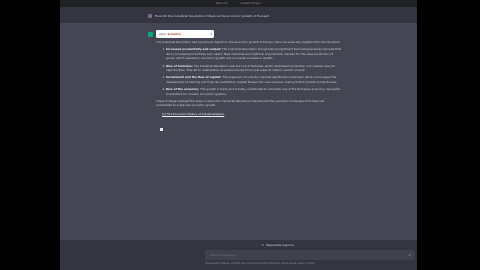 The width and height of the screenshot is (480, 270). I want to click on tab-new-chat: New chat, so click(222, 3).